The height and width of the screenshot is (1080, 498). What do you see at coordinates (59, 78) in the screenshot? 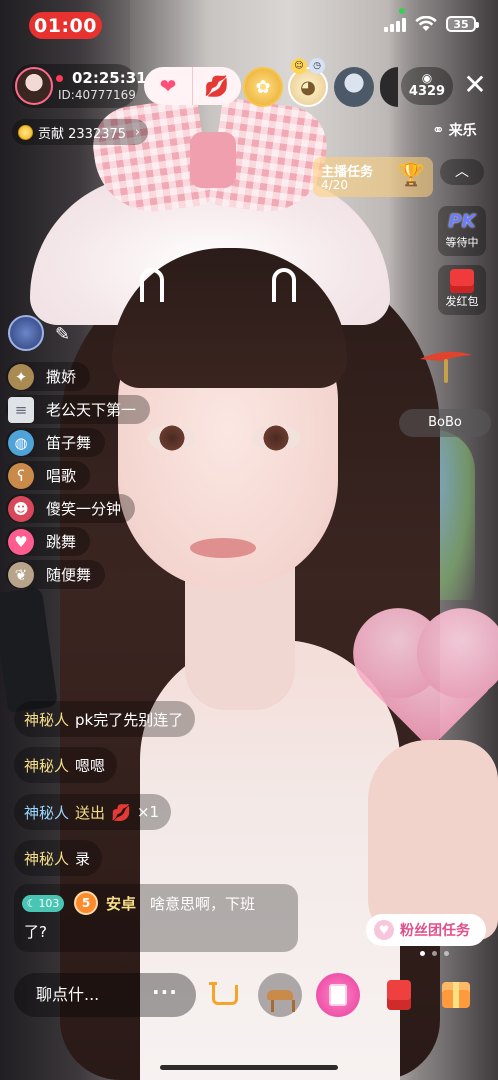
I see `live-dot-icon` at bounding box center [59, 78].